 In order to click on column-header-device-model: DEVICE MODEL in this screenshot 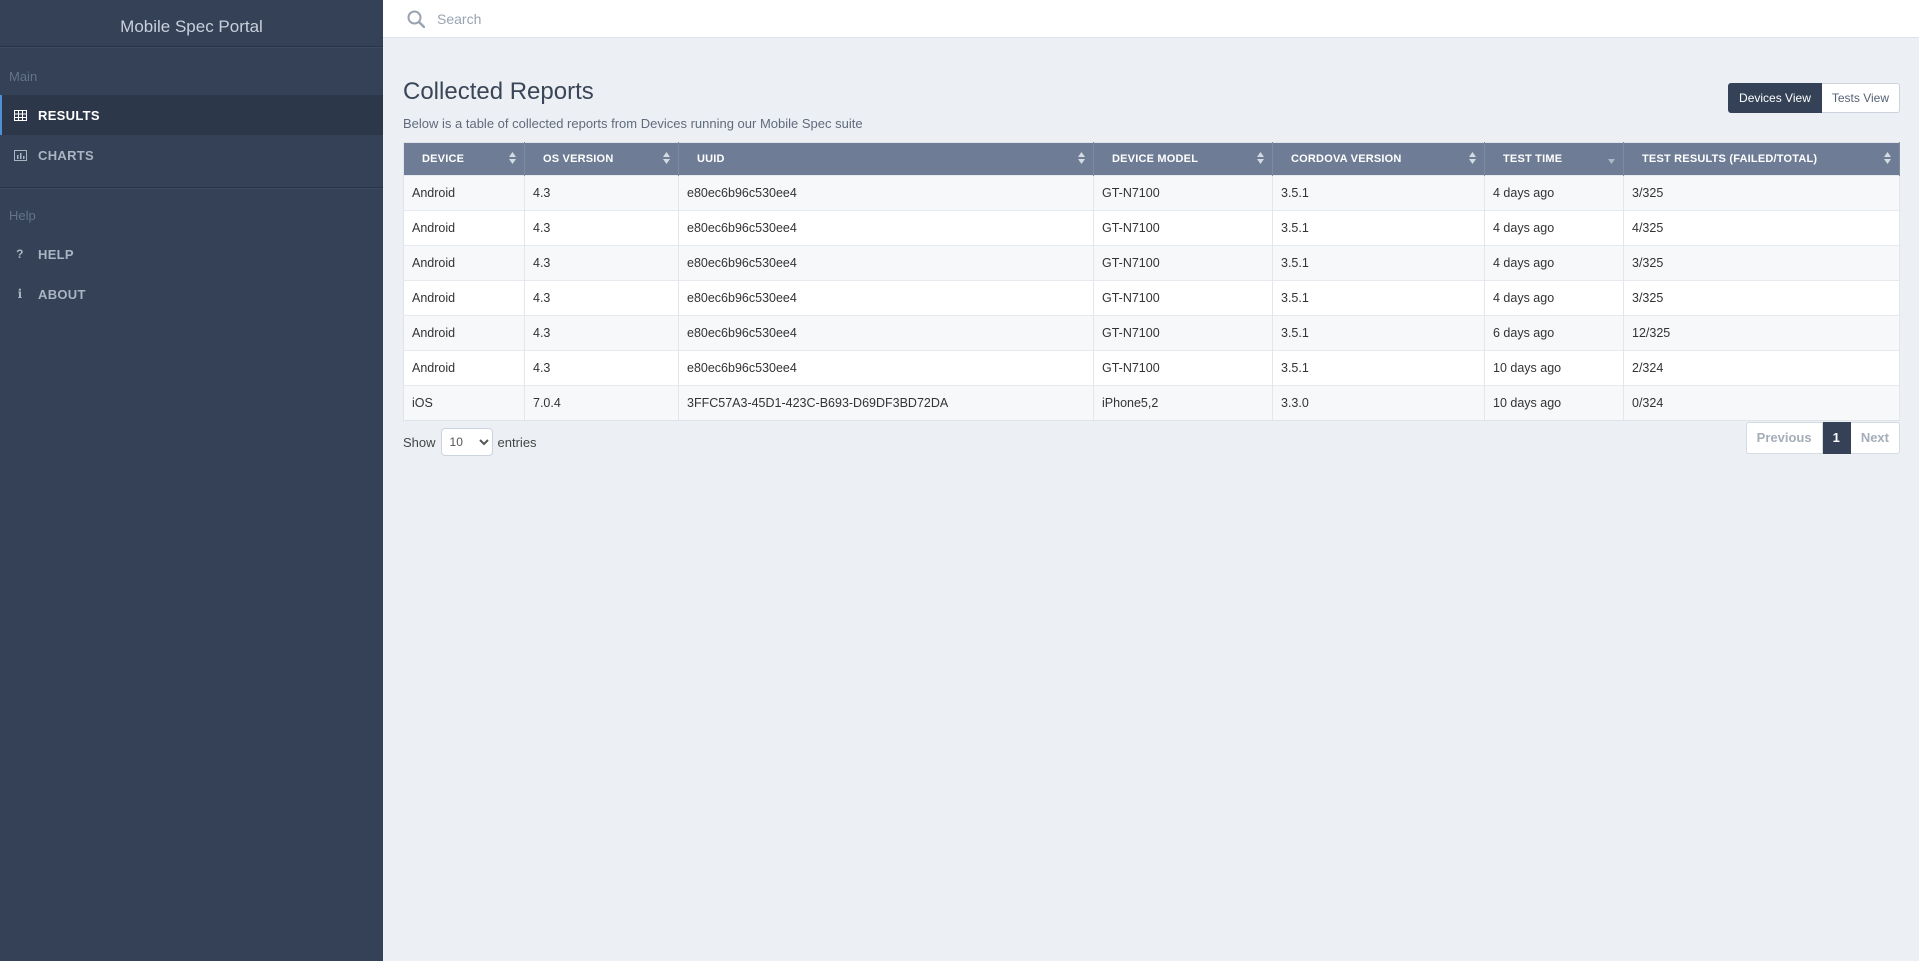, I will do `click(1183, 159)`.